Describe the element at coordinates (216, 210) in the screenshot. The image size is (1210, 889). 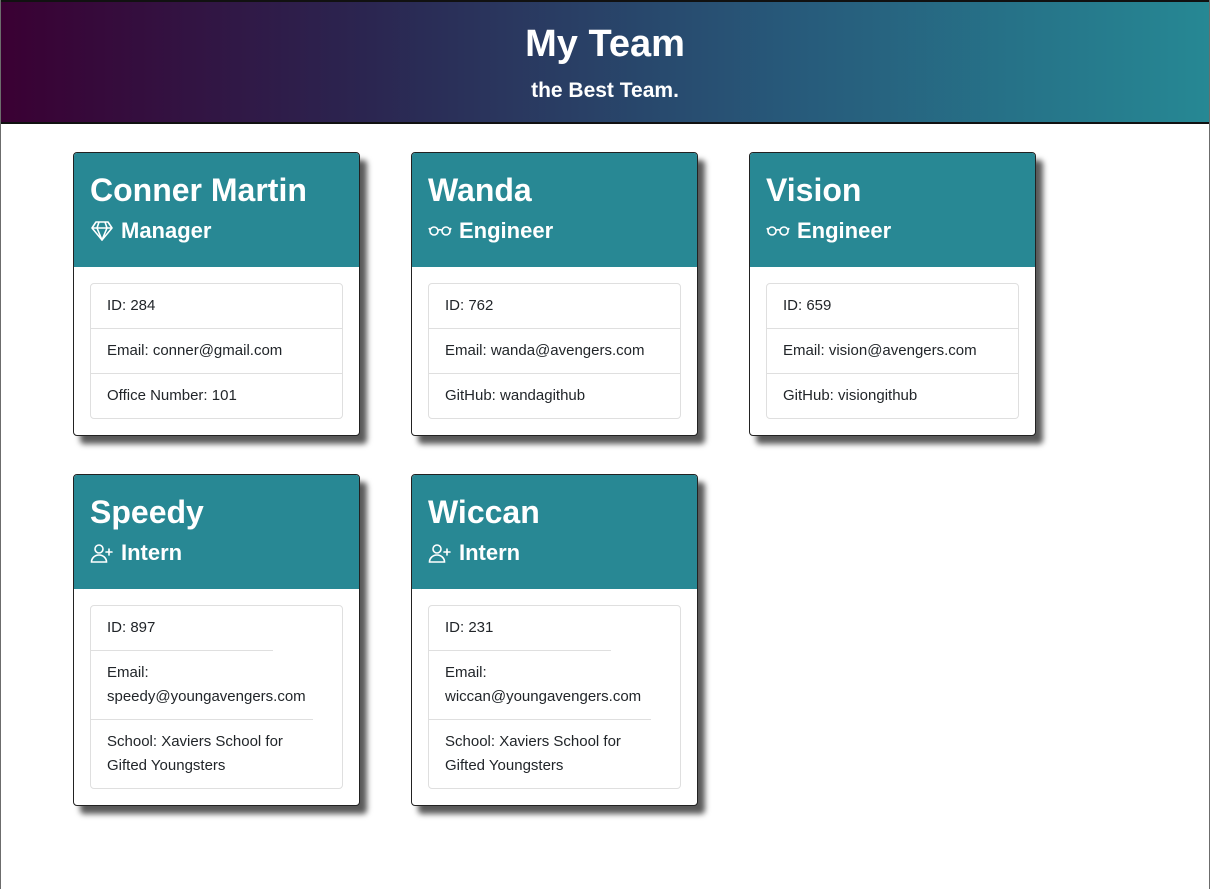
I see `card-header: Conner Martin Manager` at that location.